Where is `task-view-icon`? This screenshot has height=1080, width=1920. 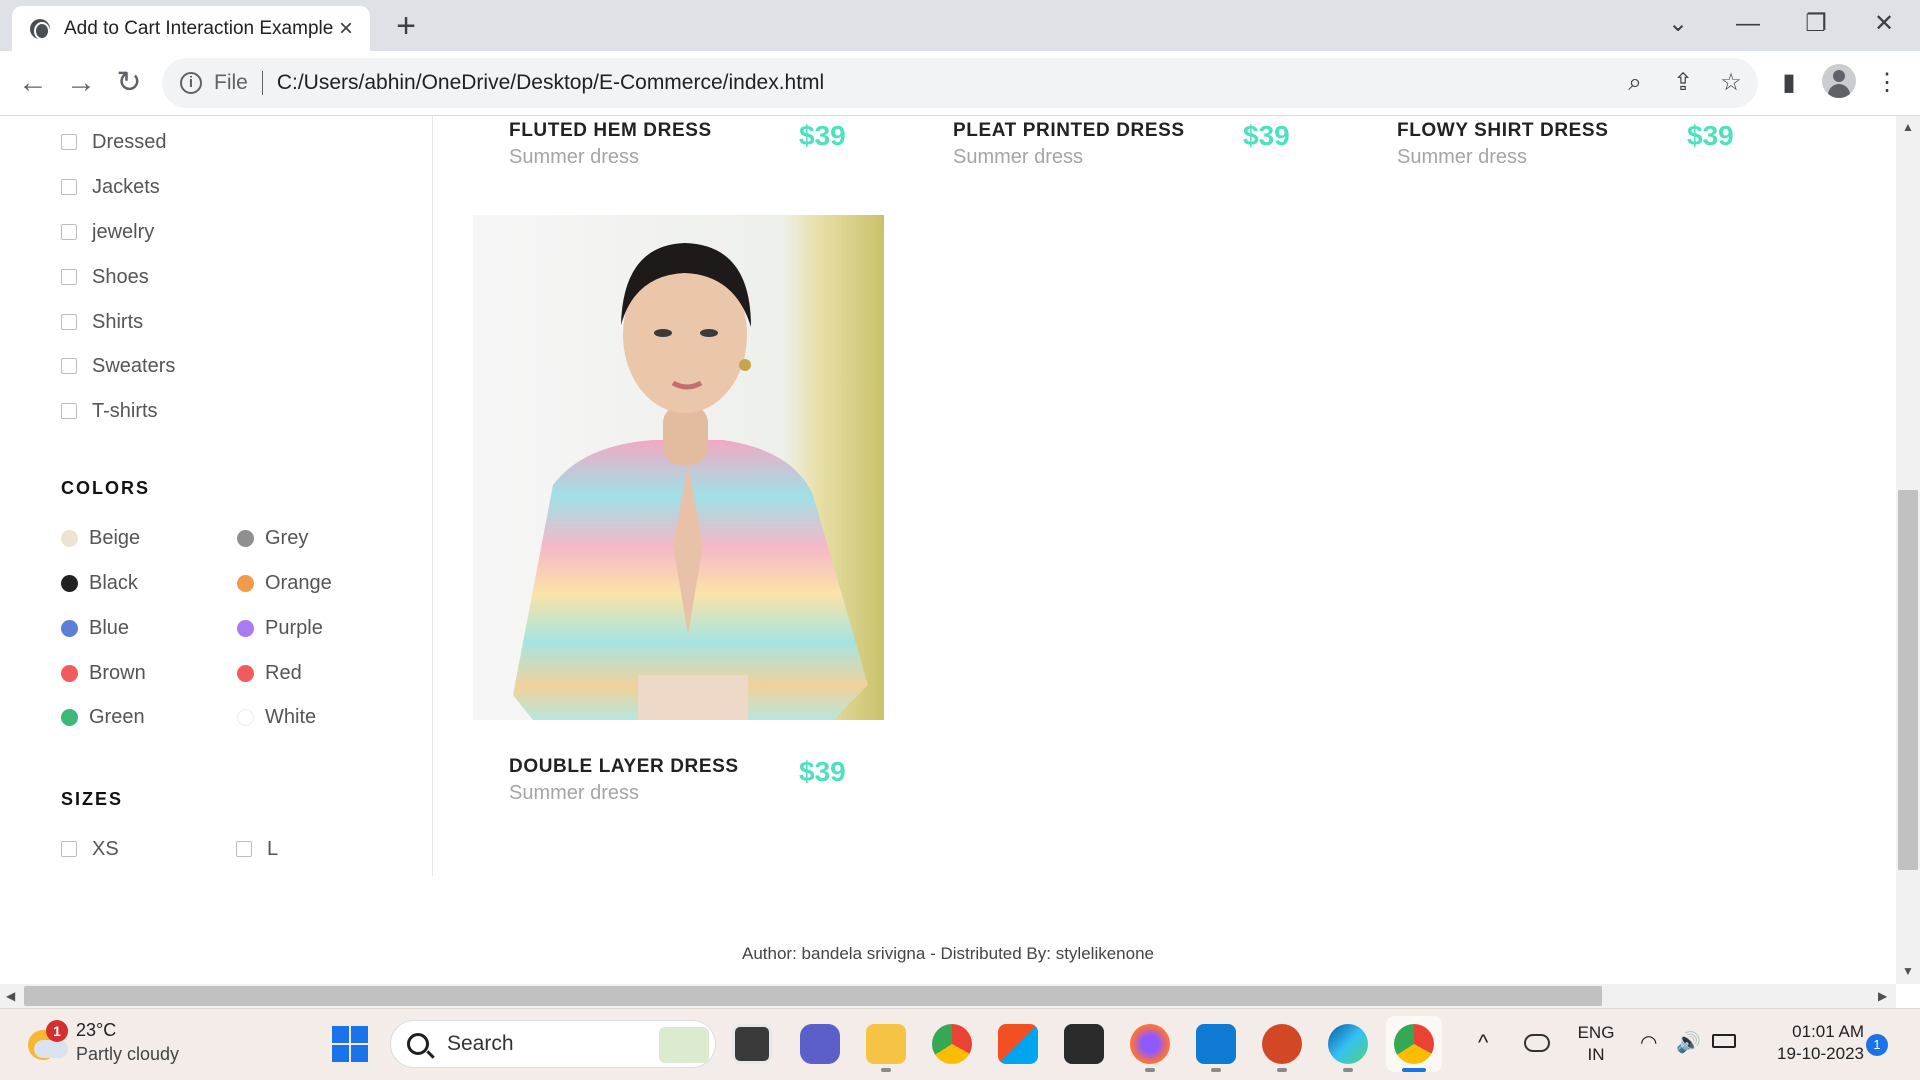
task-view-icon is located at coordinates (752, 1044).